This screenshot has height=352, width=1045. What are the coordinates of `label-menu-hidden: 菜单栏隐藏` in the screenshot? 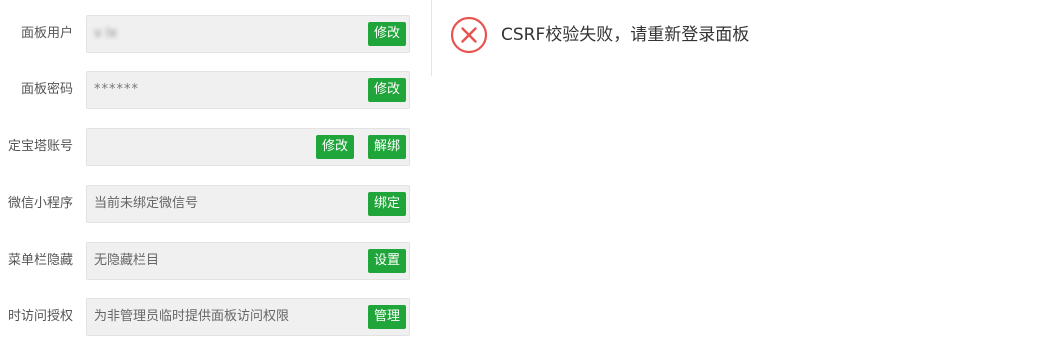 It's located at (40, 260).